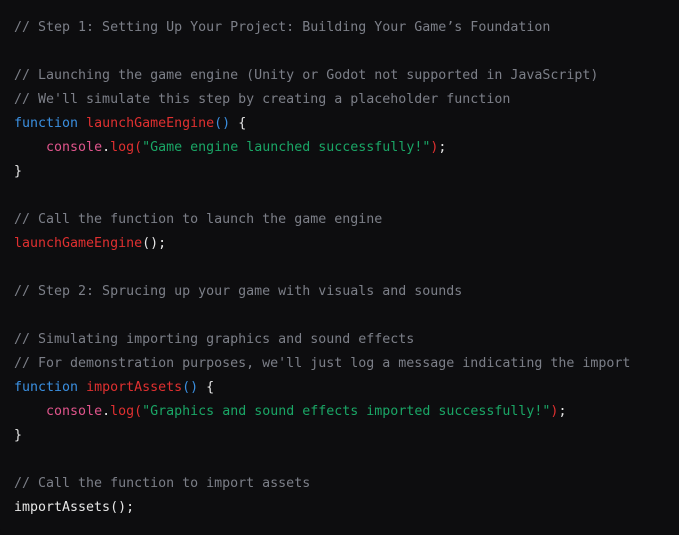 The image size is (679, 535). Describe the element at coordinates (134, 387) in the screenshot. I see `code-token: importAssets` at that location.